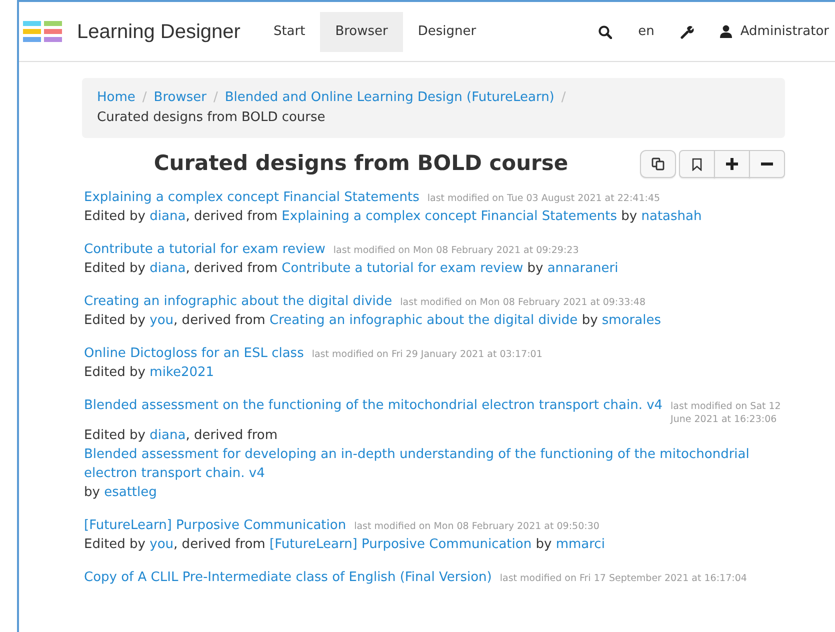 This screenshot has height=632, width=835. What do you see at coordinates (726, 413) in the screenshot?
I see `modified-date: last modified on Sat 12 June 2021 at 16:23:06` at bounding box center [726, 413].